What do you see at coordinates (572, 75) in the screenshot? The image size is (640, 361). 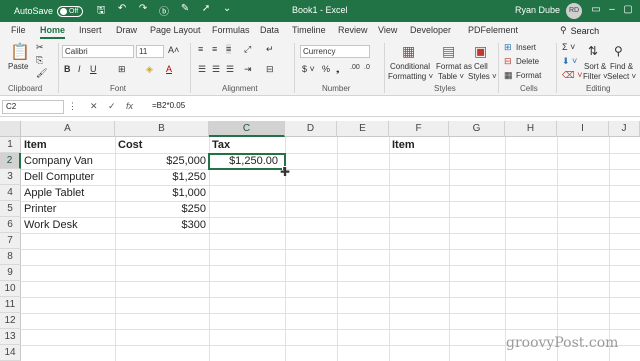 I see `clear-icon: ⌫ ˅` at bounding box center [572, 75].